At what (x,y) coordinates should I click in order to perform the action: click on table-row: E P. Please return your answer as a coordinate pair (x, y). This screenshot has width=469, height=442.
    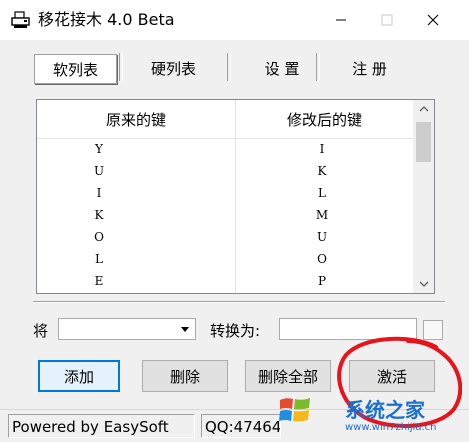
    Looking at the image, I should click on (225, 281).